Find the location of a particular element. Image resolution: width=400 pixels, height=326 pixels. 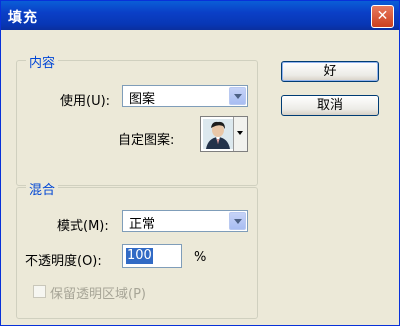

close-button: ✕ is located at coordinates (382, 16).